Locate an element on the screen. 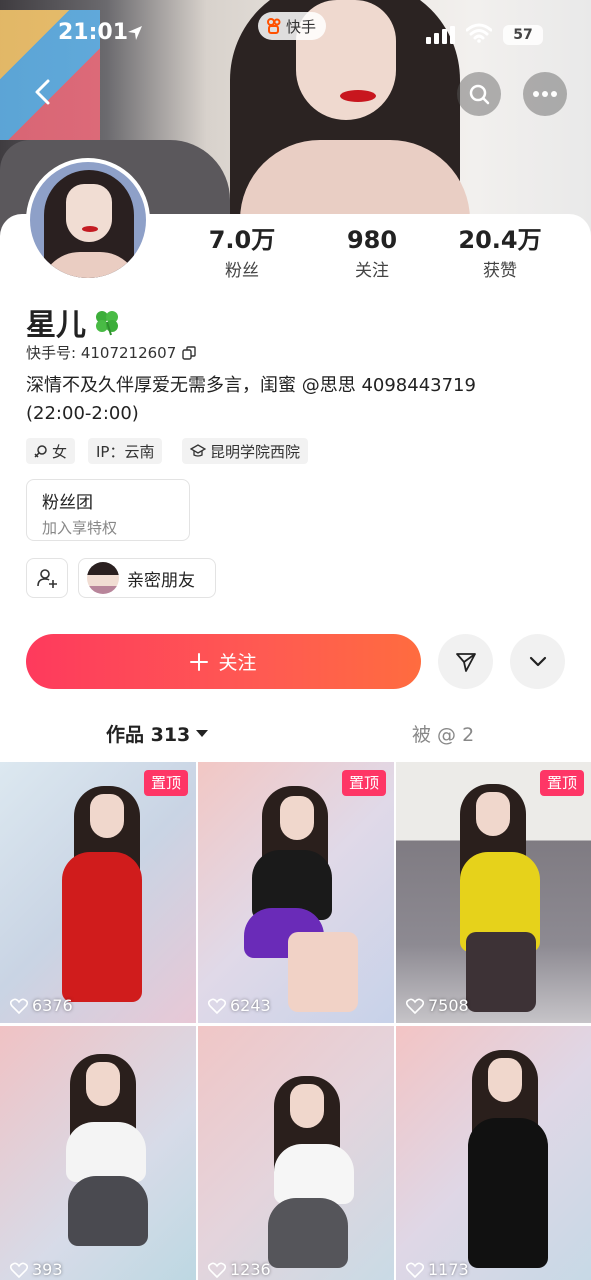 The width and height of the screenshot is (591, 1280). video-tile: 1173 is located at coordinates (493, 1153).